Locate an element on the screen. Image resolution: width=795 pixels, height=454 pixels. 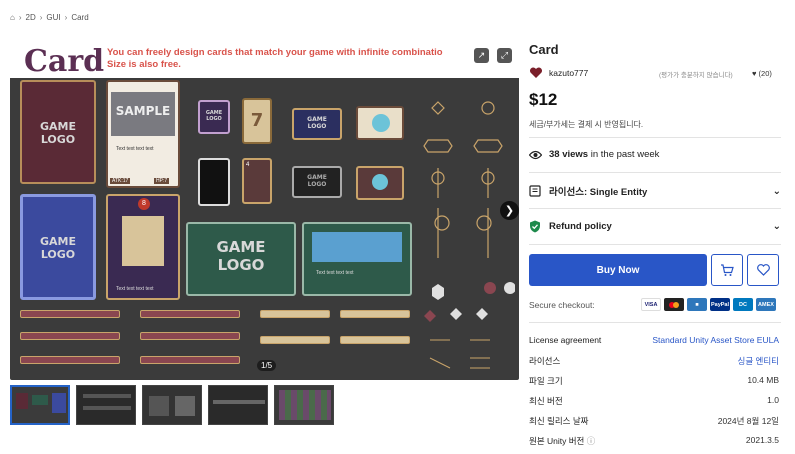
detail-row: 원본 Unity 버전 ⓘ 2021.3.5 is located at coordinates (654, 441).